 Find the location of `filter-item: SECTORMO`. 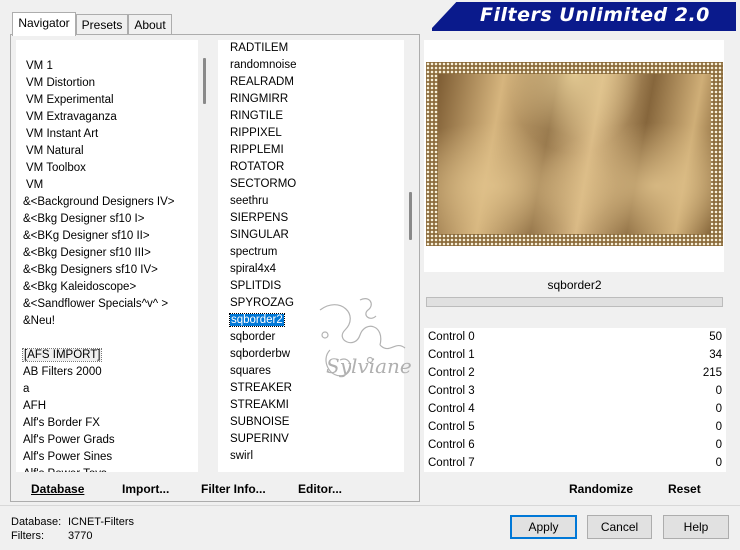

filter-item: SECTORMO is located at coordinates (318, 184).